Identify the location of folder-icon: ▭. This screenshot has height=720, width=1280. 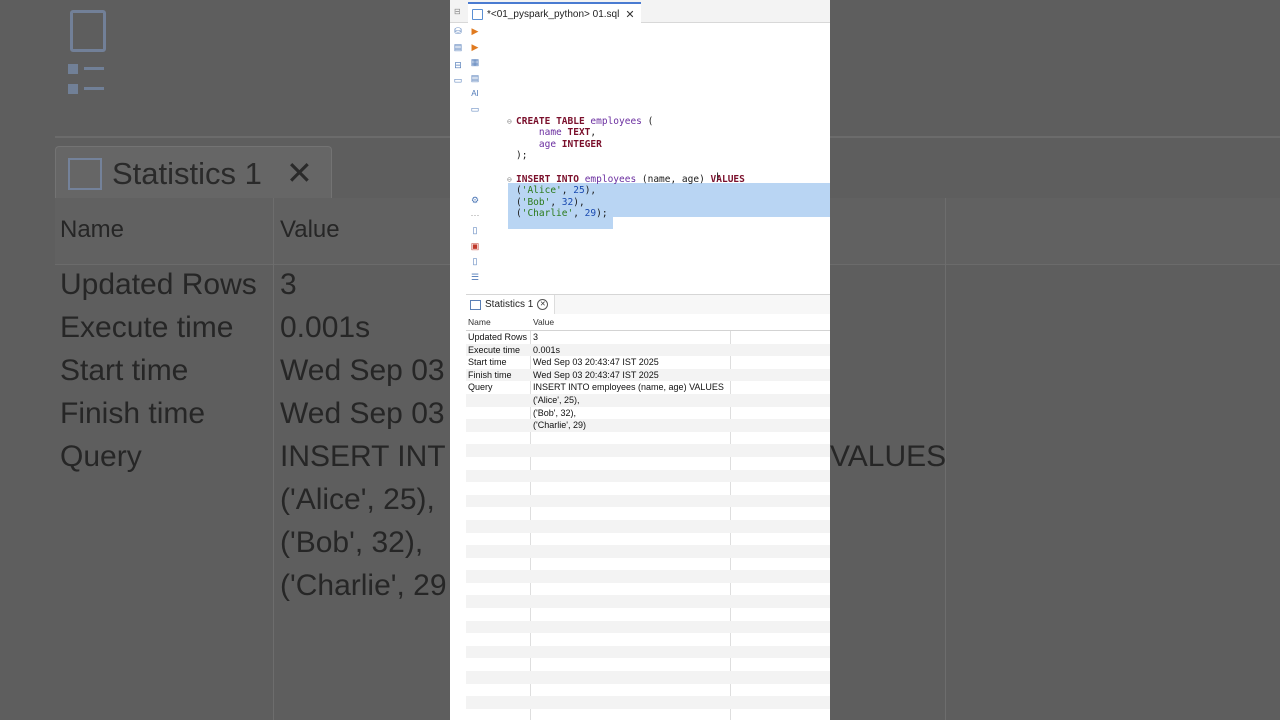
(475, 109).